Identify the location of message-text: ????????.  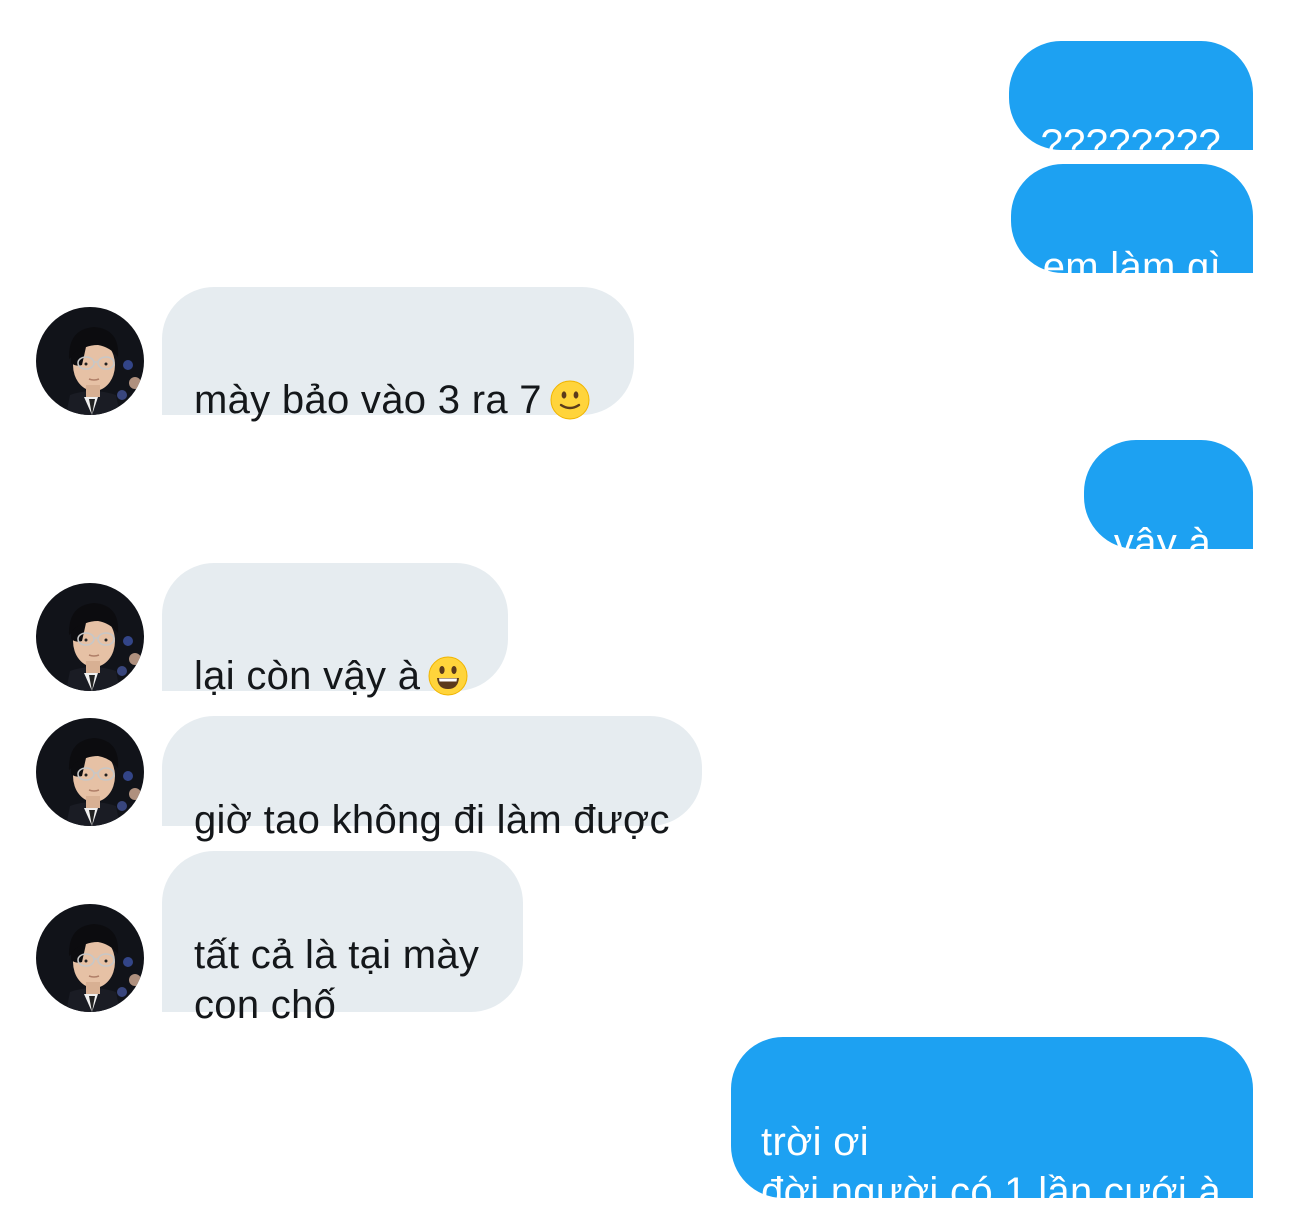
(1130, 144).